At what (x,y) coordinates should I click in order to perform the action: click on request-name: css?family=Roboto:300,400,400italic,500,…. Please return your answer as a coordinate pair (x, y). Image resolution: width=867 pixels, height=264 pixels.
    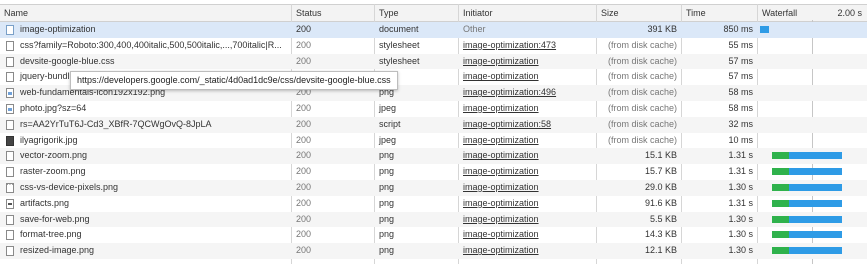
    Looking at the image, I should click on (151, 44).